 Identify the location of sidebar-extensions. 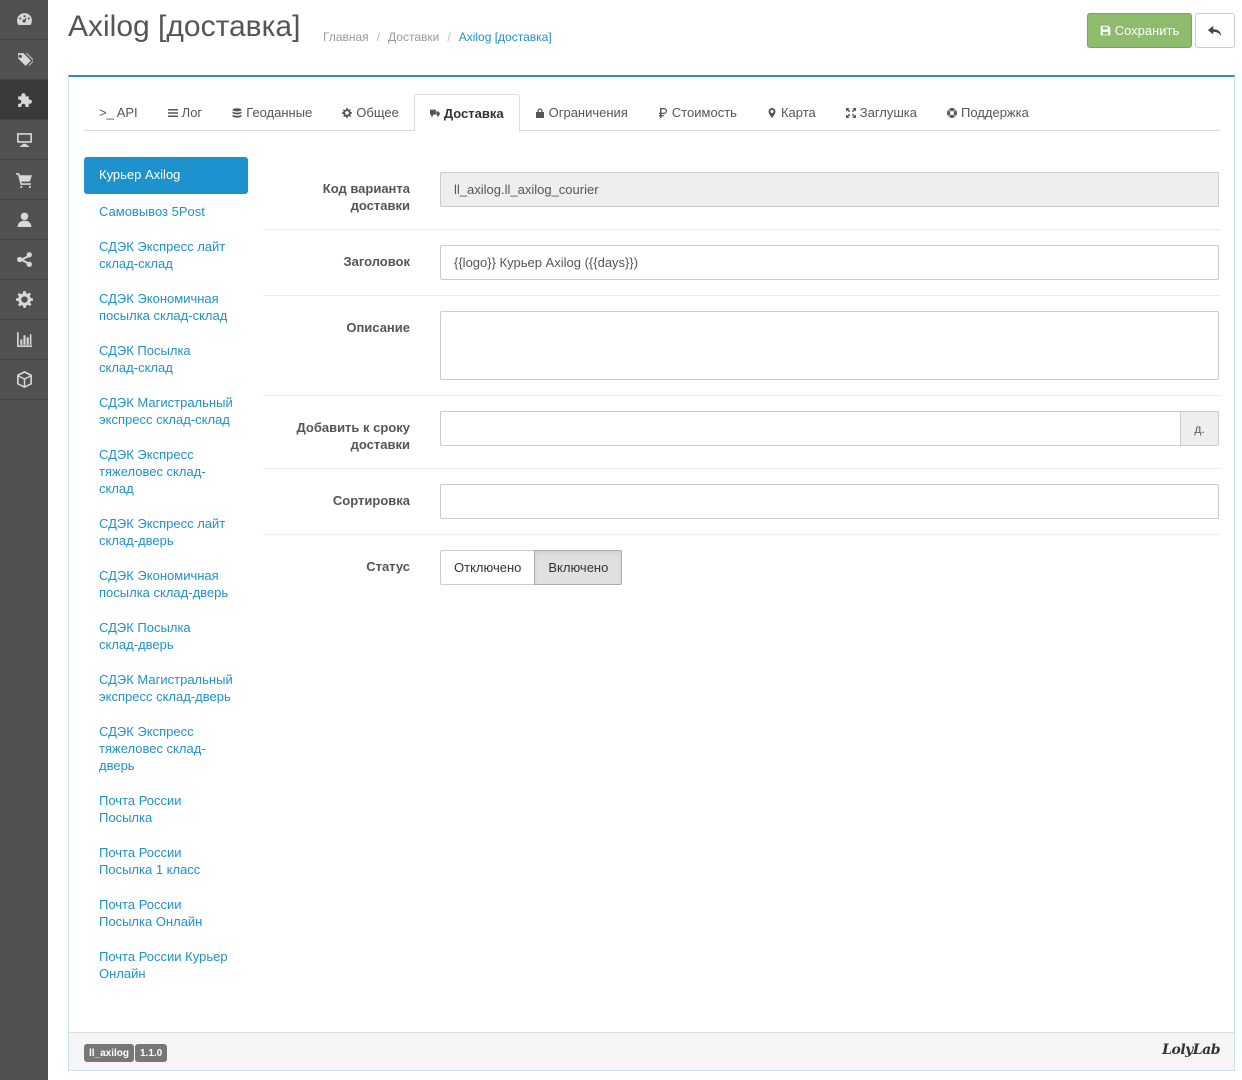
(24, 100).